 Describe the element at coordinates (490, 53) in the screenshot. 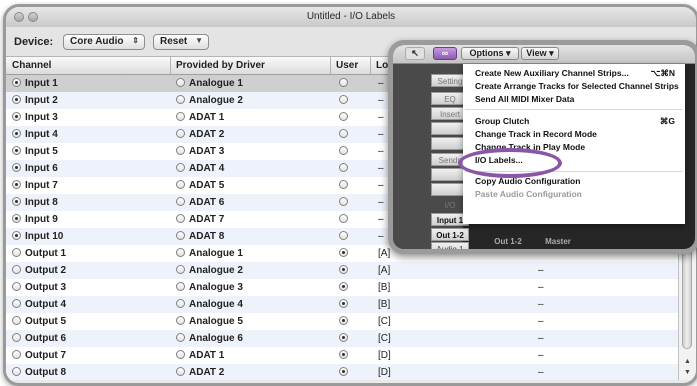

I see `options-menu-button: Options ▾` at that location.